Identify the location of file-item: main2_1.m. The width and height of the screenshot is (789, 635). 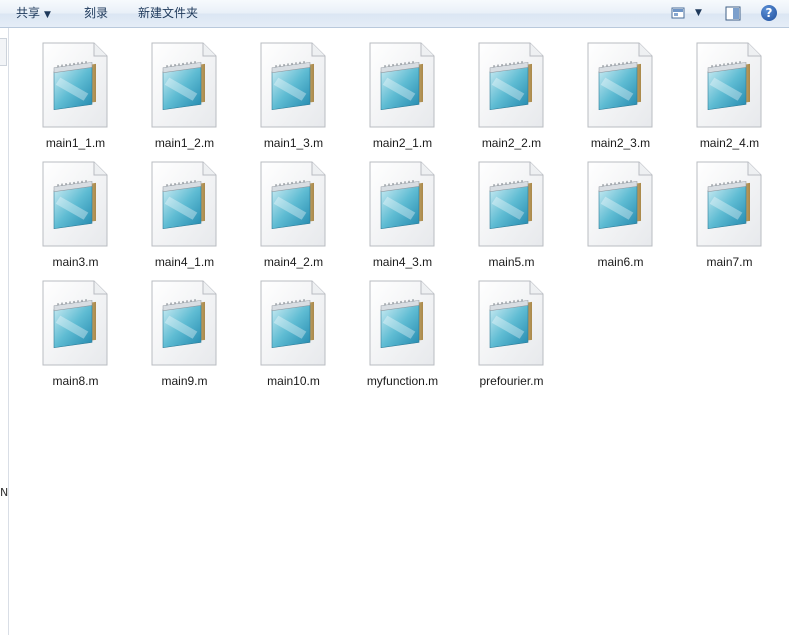
(402, 98).